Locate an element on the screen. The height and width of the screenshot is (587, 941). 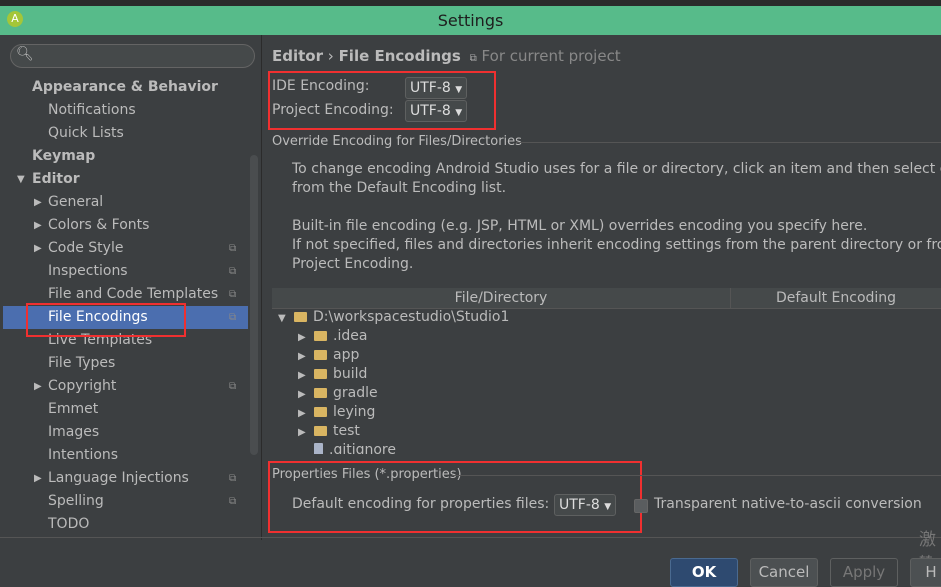
table-row: ▶ app is located at coordinates (328, 355).